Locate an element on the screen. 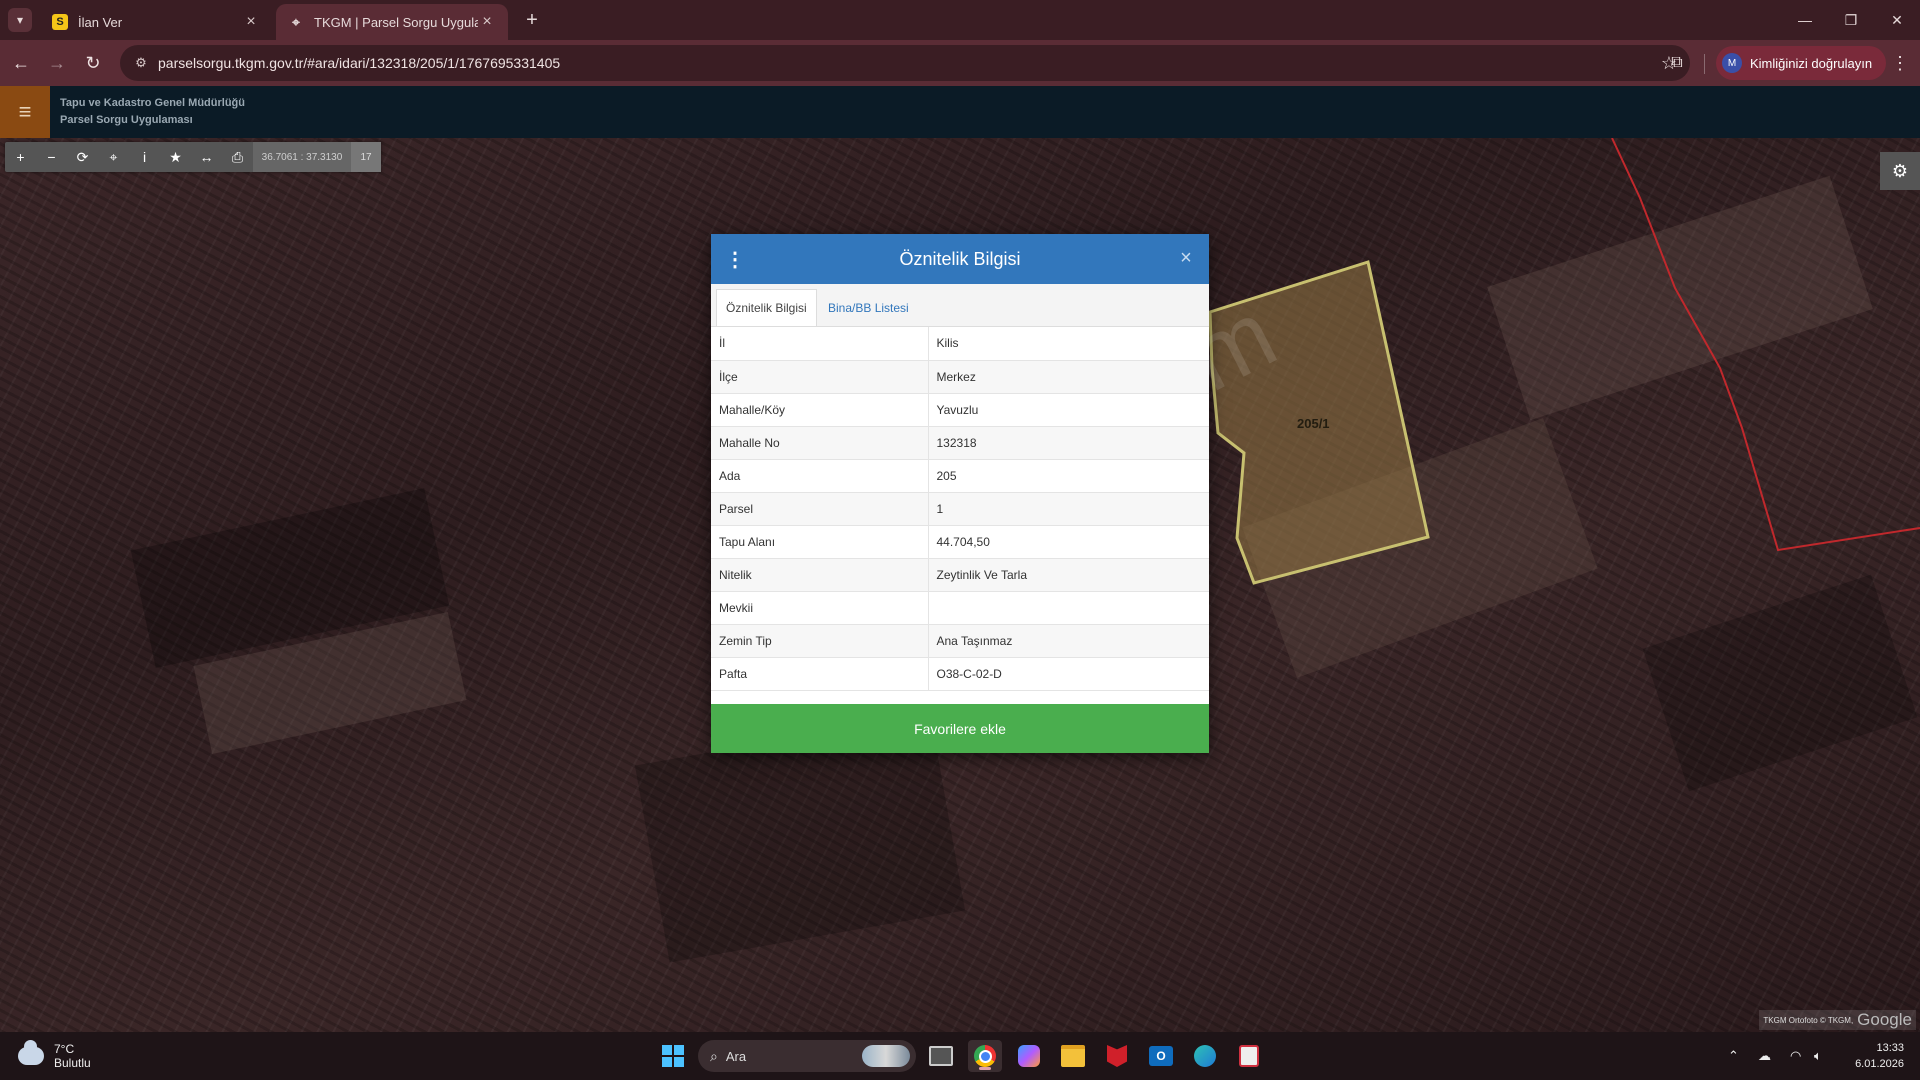 The image size is (1920, 1080). new-tab-button: + is located at coordinates (532, 20).